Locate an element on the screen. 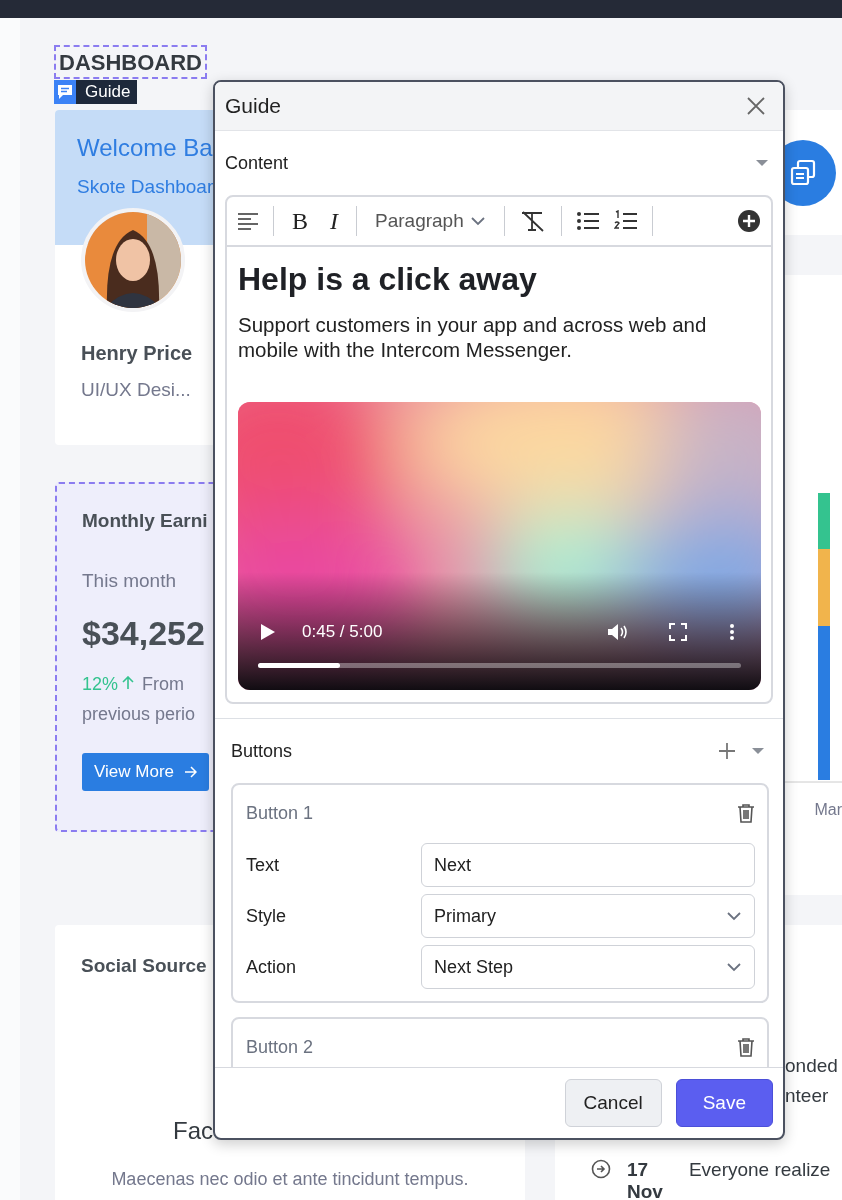 This screenshot has width=842, height=1200. more-icon is located at coordinates (732, 632).